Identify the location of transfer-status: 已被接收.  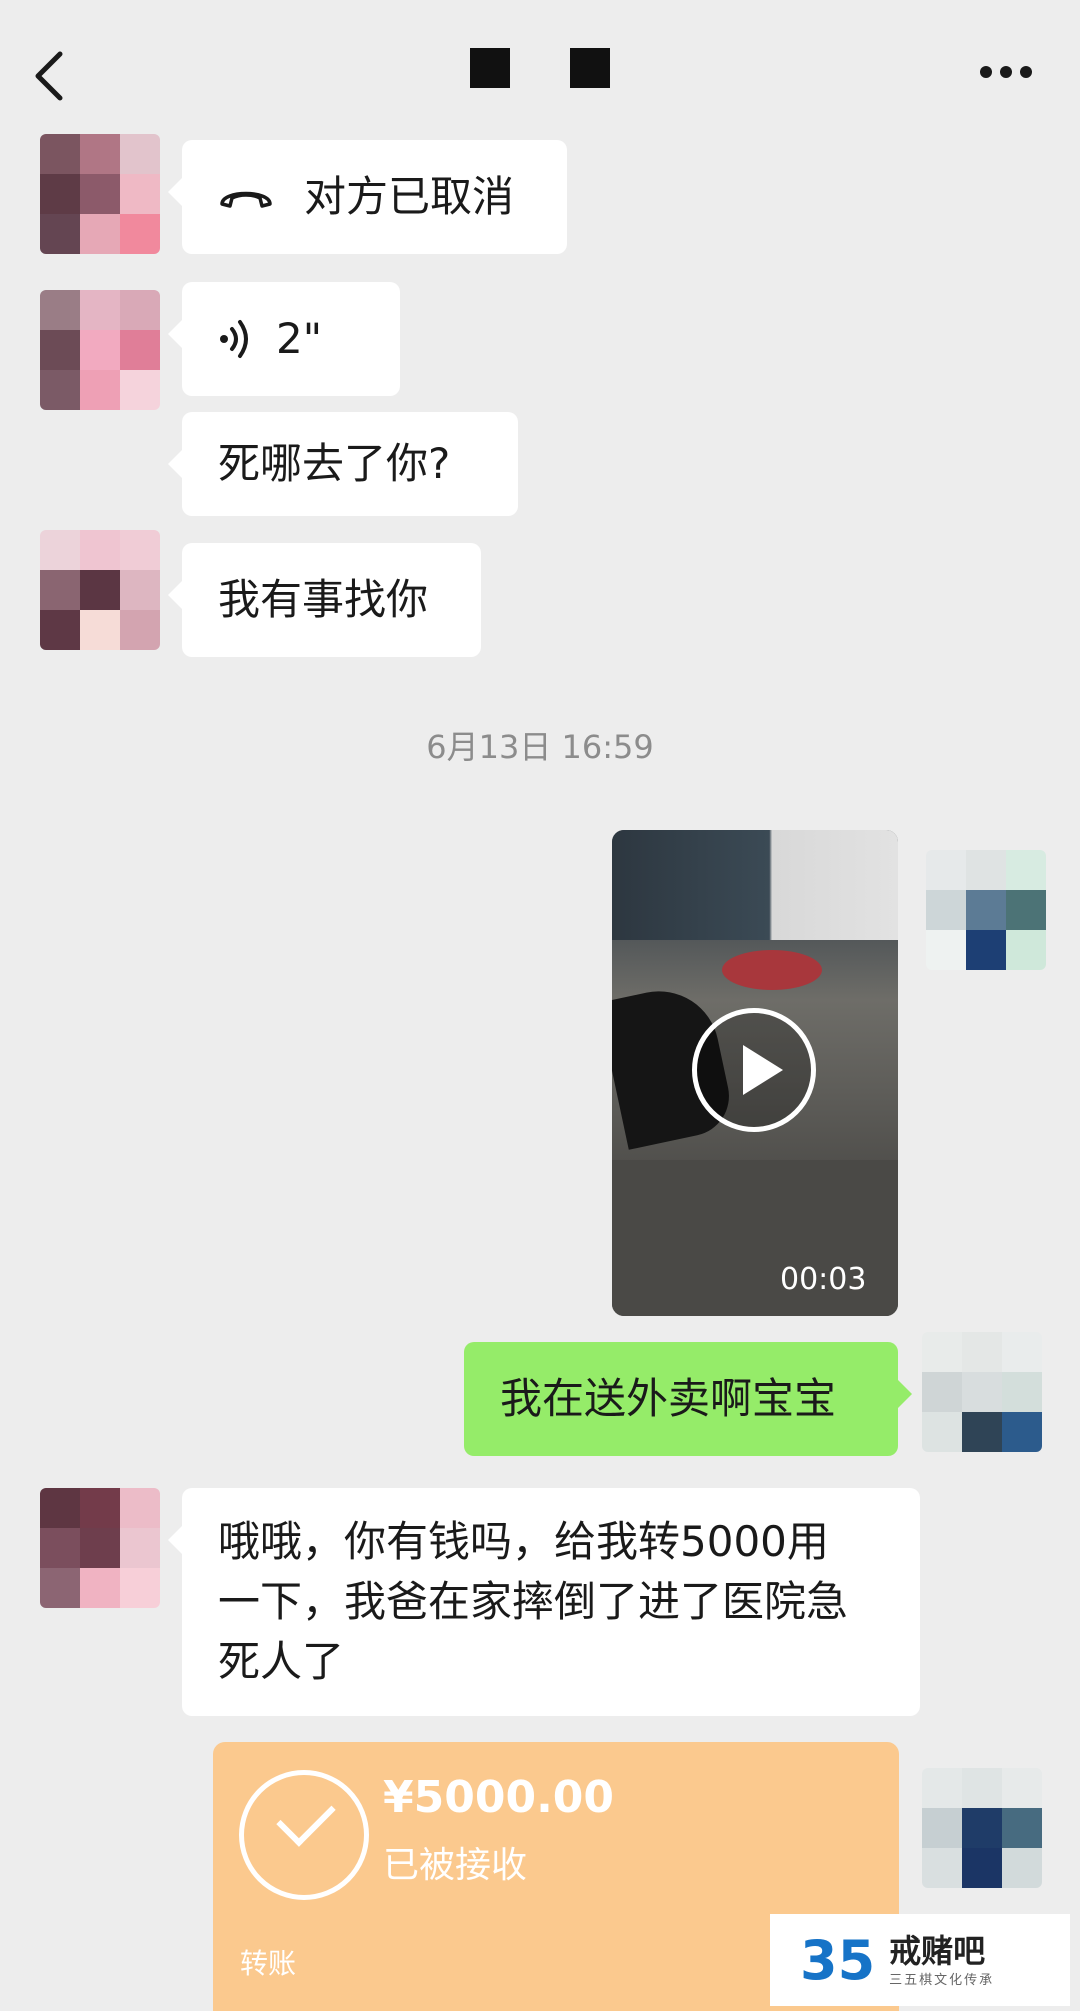
(455, 1865).